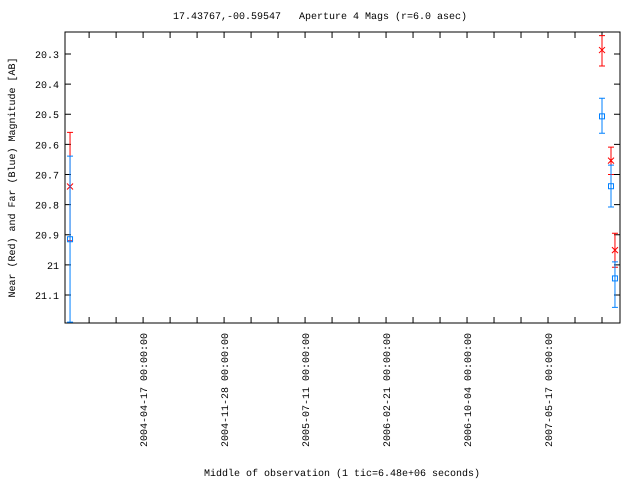 The height and width of the screenshot is (480, 640). Describe the element at coordinates (46, 207) in the screenshot. I see `y-tick-label: 20.8` at that location.